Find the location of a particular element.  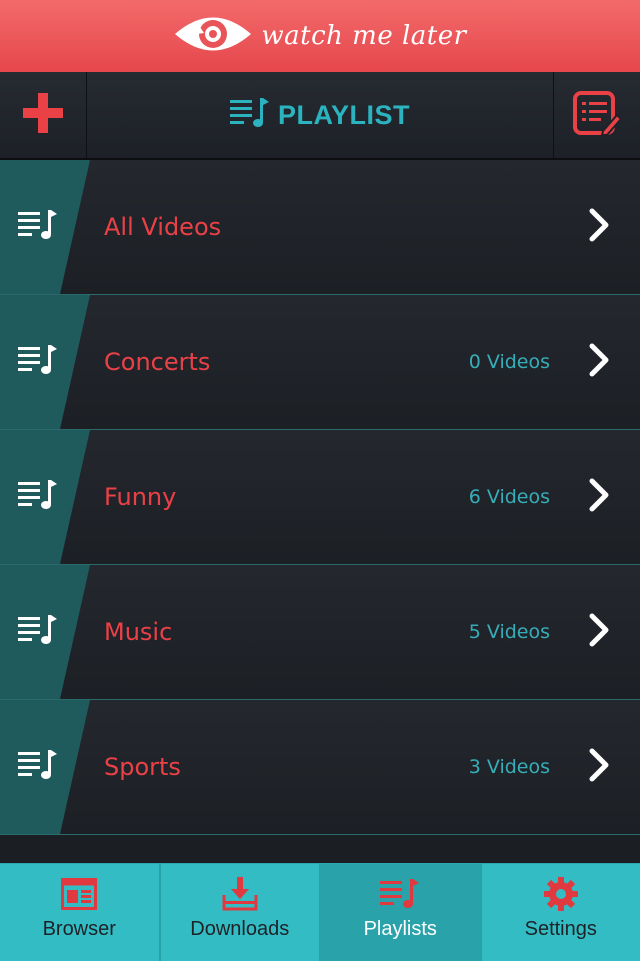

brand-text: watch me later is located at coordinates (363, 36).